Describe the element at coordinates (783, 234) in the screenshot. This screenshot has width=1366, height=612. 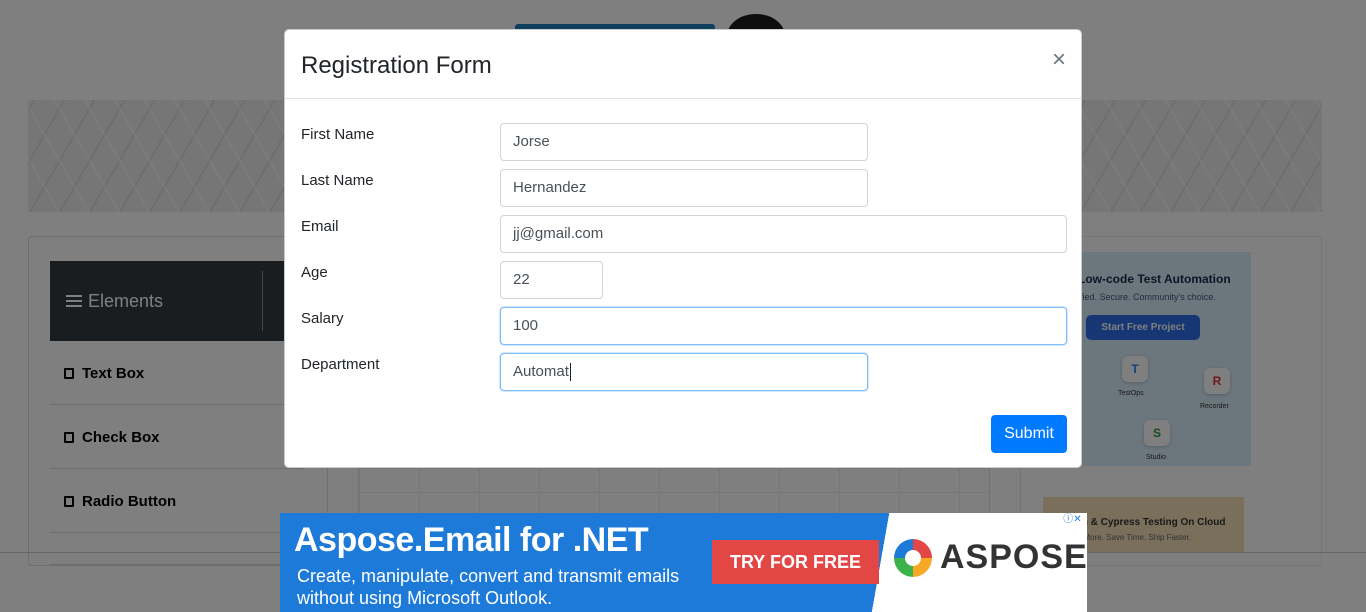
I see `email-input: jj@gmail.com` at that location.